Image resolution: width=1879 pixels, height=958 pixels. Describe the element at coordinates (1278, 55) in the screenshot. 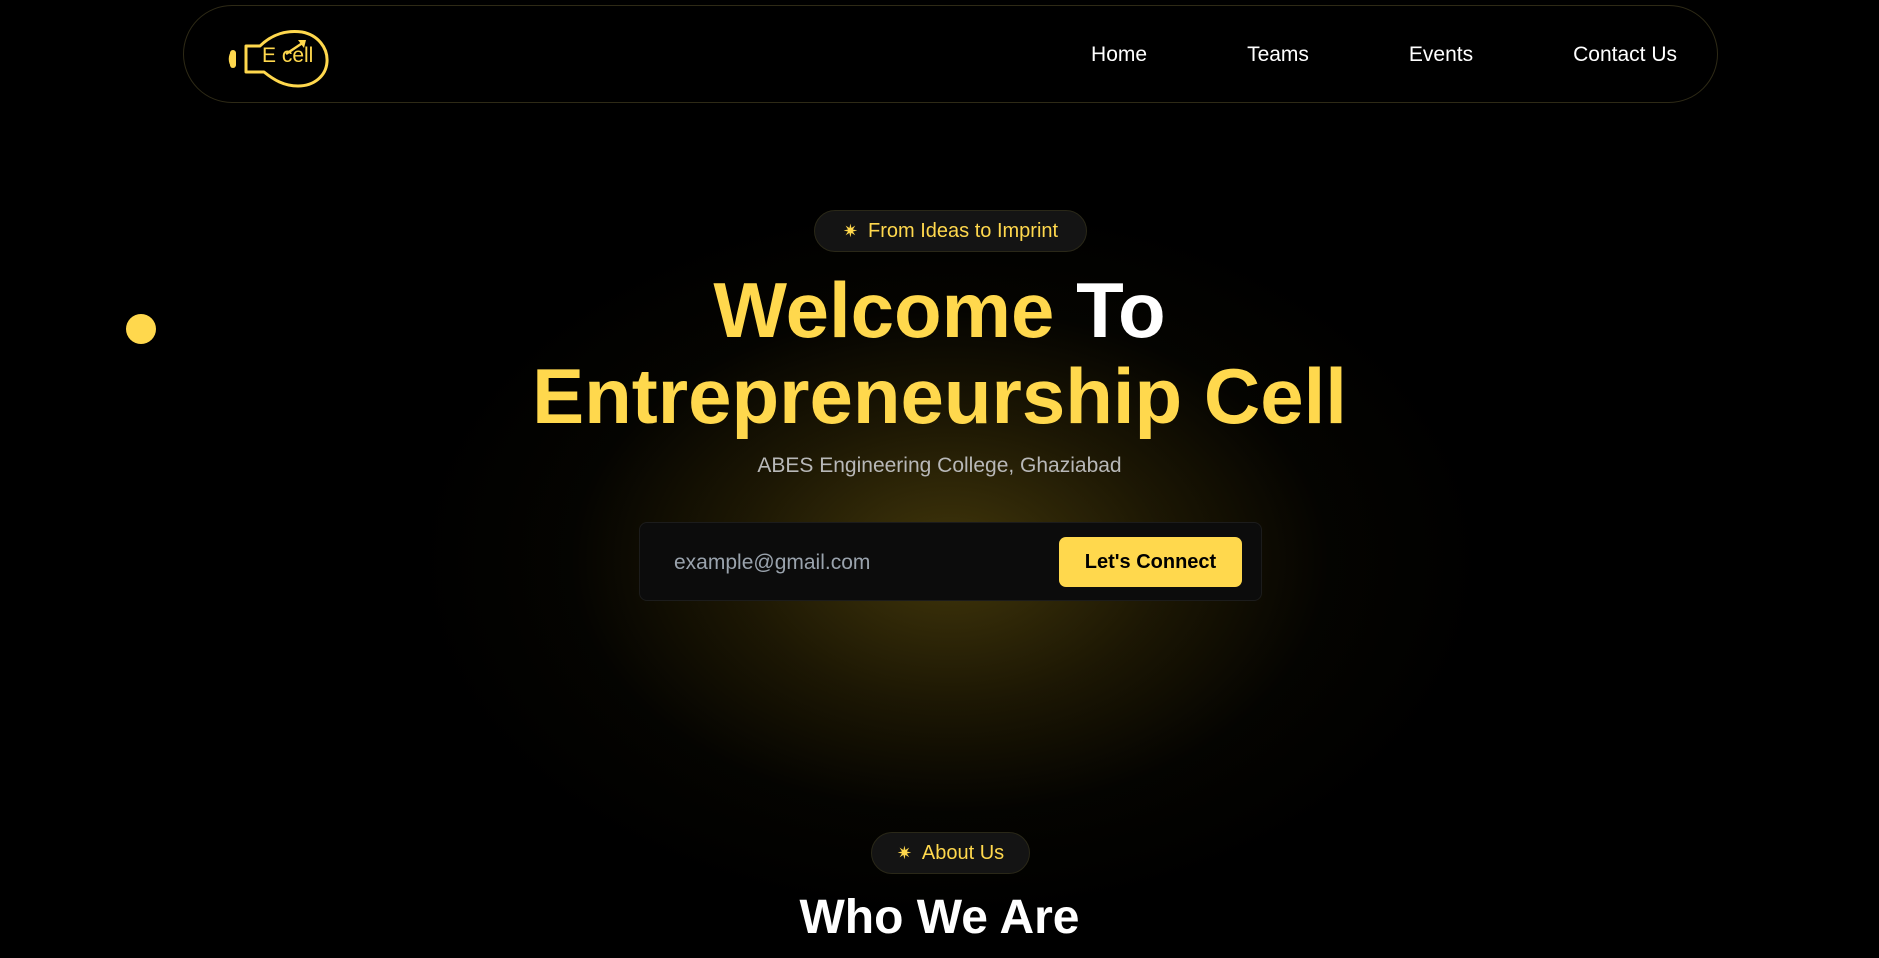

I see `nav-link-teams: Teams` at that location.